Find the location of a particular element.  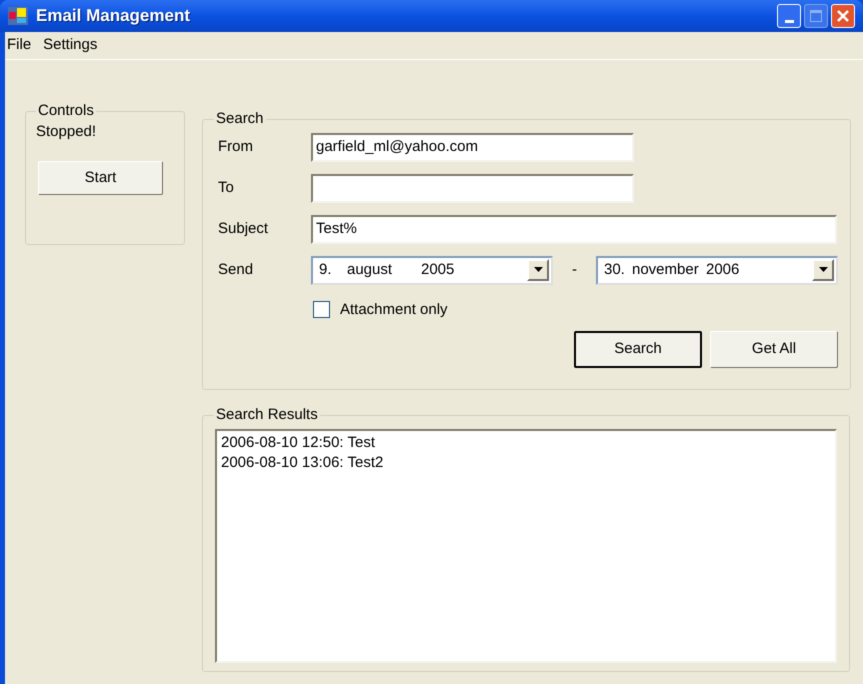

start-button: Start is located at coordinates (100, 178).